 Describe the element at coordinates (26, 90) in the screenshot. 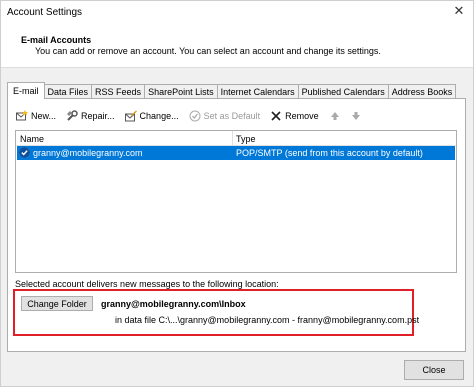

I see `tab-email: E-mail` at that location.